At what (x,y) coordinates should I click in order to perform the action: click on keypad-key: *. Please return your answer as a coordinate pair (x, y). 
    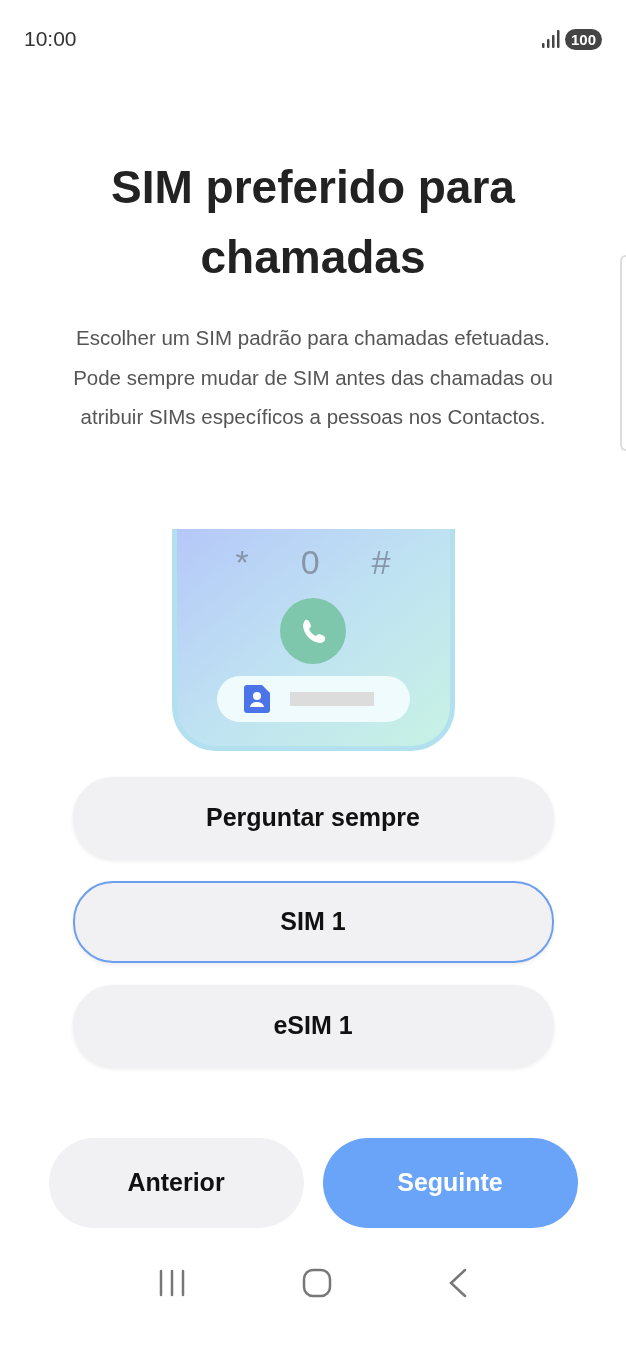
    Looking at the image, I should click on (242, 562).